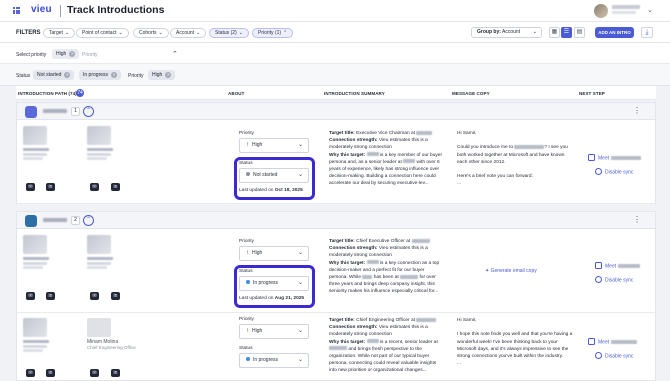 The width and height of the screenshot is (670, 381). Describe the element at coordinates (100, 75) in the screenshot. I see `status-tag-in-progress: In progress ×` at that location.